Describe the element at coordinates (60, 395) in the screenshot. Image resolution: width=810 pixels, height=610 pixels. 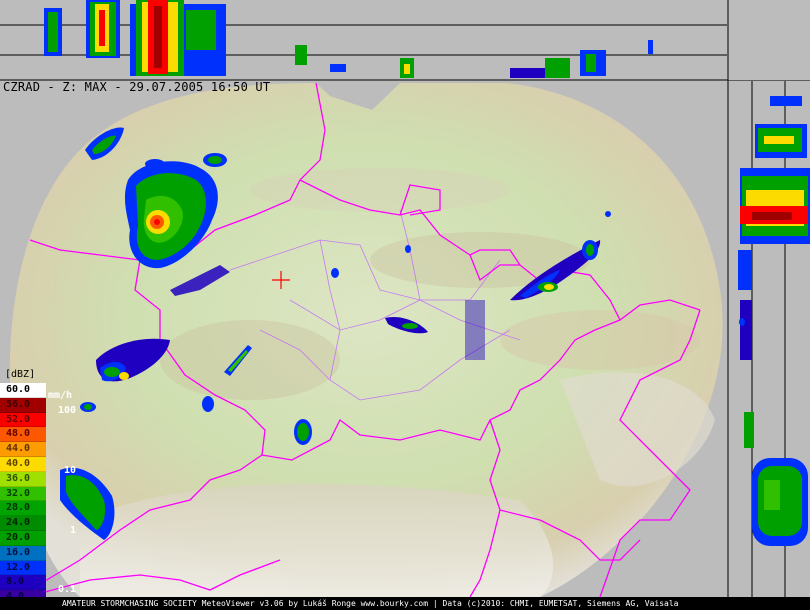
I see `mmh-unit-label: mm/h` at that location.